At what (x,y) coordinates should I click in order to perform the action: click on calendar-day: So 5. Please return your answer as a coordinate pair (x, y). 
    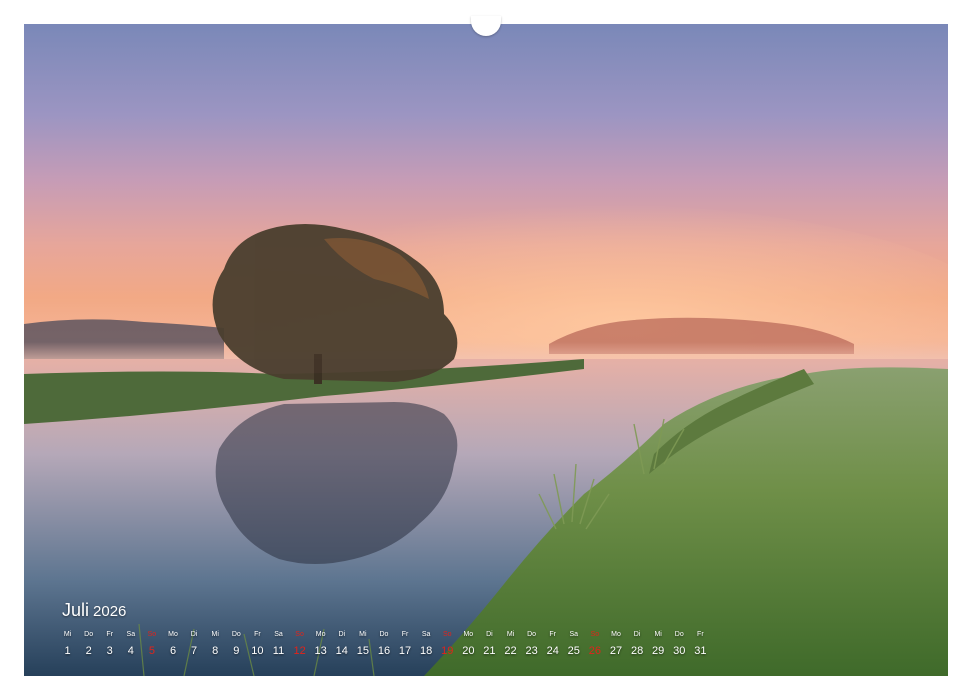
    Looking at the image, I should click on (151, 644).